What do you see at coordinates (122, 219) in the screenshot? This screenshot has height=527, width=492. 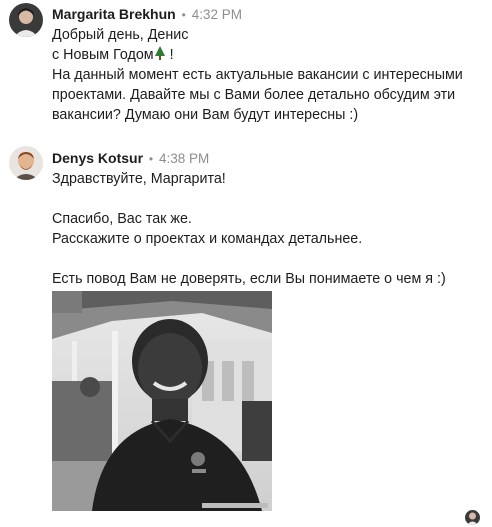 I see `message-line: Спасибо, Вас так же.` at bounding box center [122, 219].